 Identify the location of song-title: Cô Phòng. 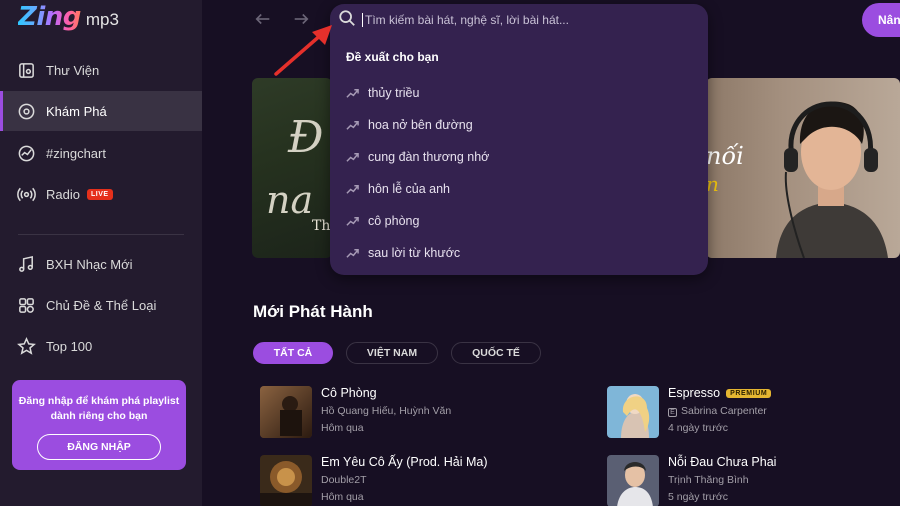
(349, 393).